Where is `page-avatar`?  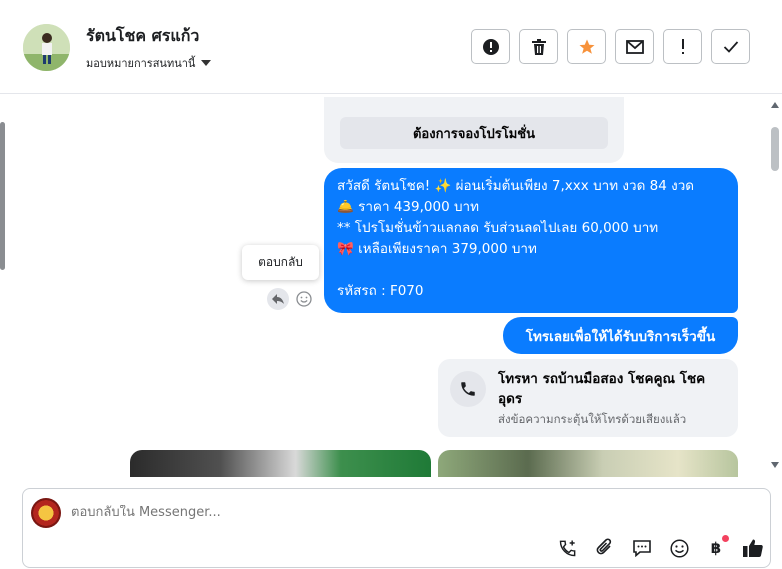
page-avatar is located at coordinates (46, 513).